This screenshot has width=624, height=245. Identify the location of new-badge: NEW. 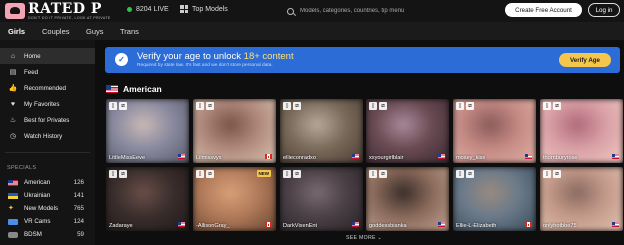
(263, 173).